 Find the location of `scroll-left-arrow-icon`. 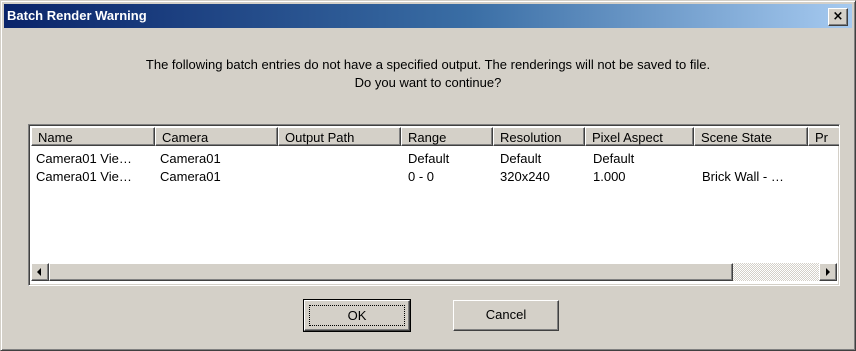

scroll-left-arrow-icon is located at coordinates (39, 272).